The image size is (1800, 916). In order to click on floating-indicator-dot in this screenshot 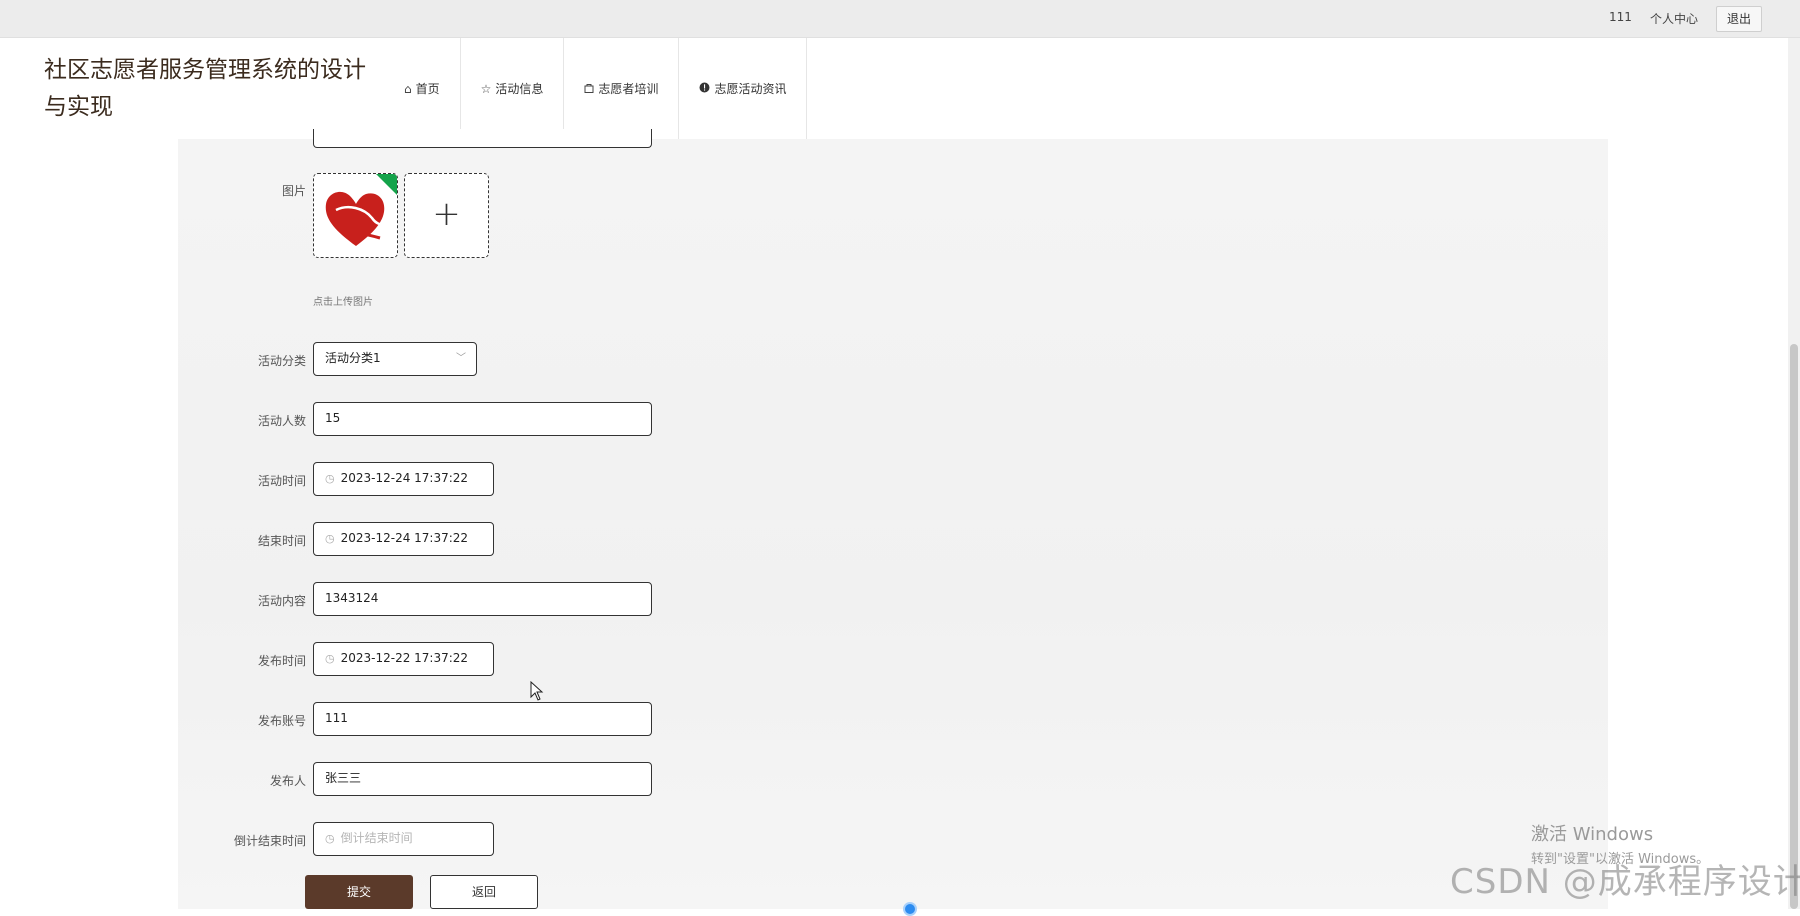, I will do `click(910, 909)`.